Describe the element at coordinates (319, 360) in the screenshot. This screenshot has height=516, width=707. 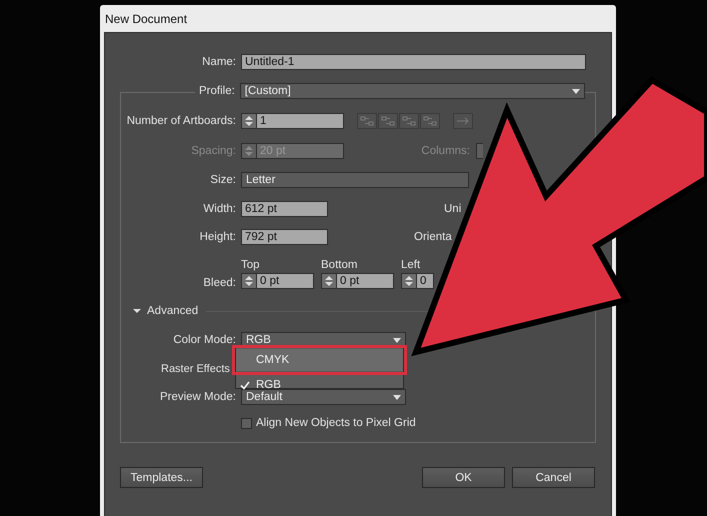
I see `menu-item: CMYK` at that location.